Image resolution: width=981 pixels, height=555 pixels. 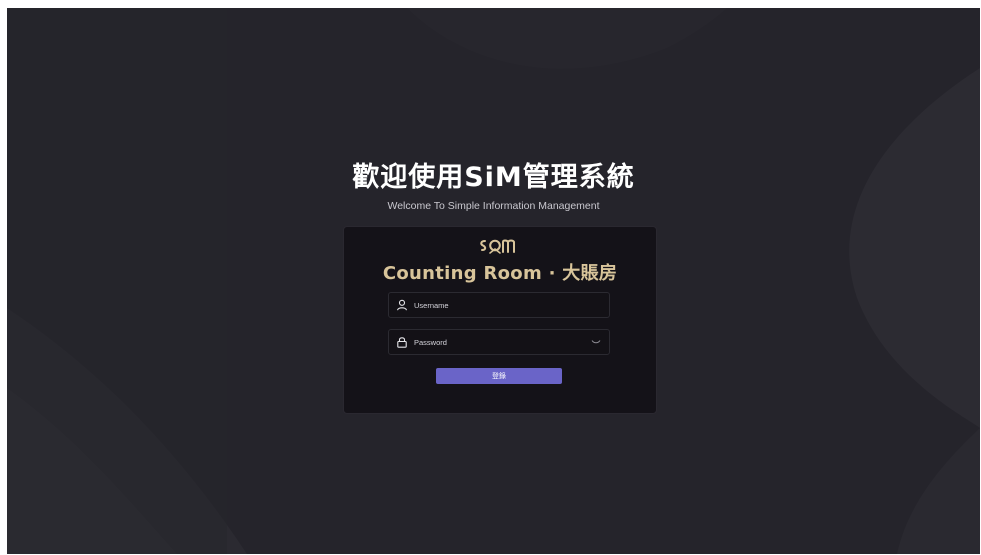 I want to click on username-input, so click(x=511, y=305).